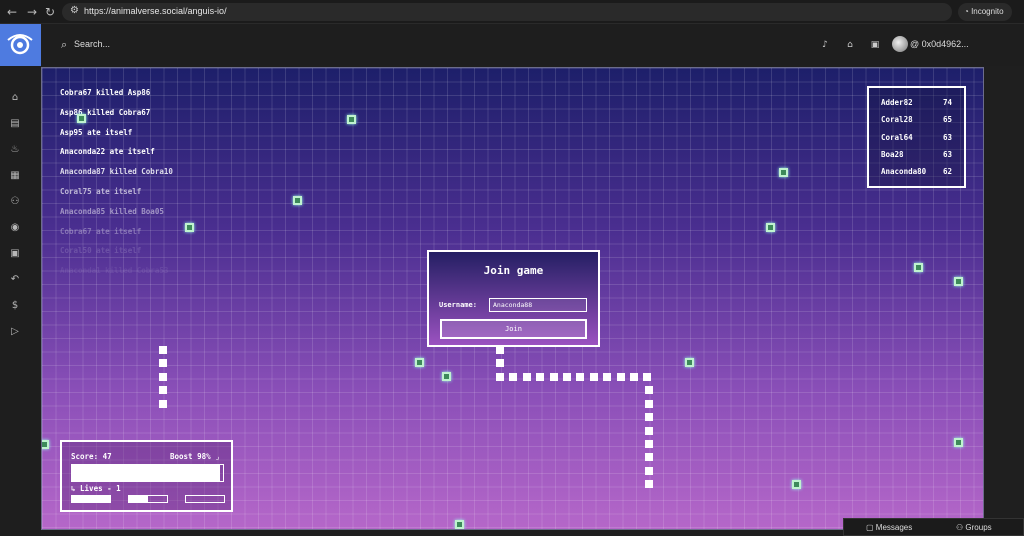 The height and width of the screenshot is (536, 1024). I want to click on home-icon: ⌂, so click(15, 98).